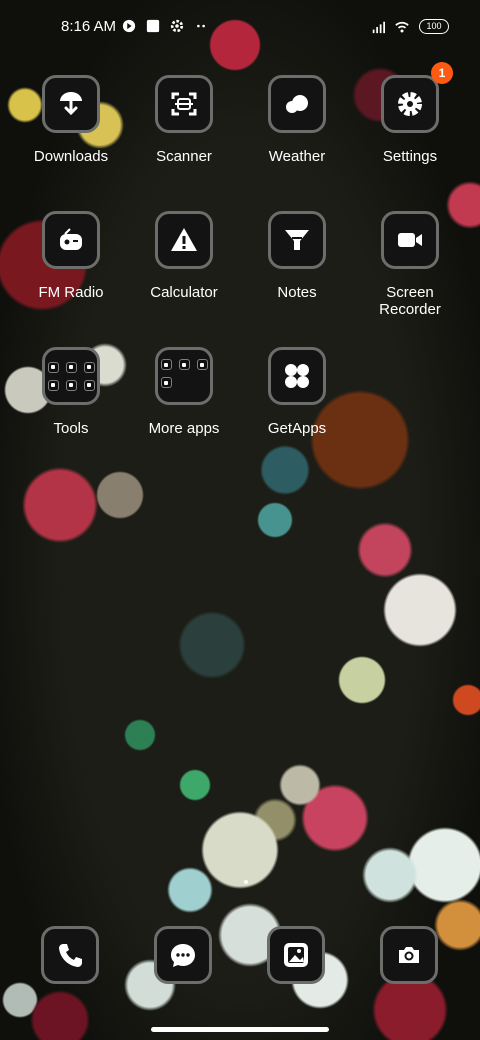  What do you see at coordinates (240, 1029) in the screenshot?
I see `home-indicator` at bounding box center [240, 1029].